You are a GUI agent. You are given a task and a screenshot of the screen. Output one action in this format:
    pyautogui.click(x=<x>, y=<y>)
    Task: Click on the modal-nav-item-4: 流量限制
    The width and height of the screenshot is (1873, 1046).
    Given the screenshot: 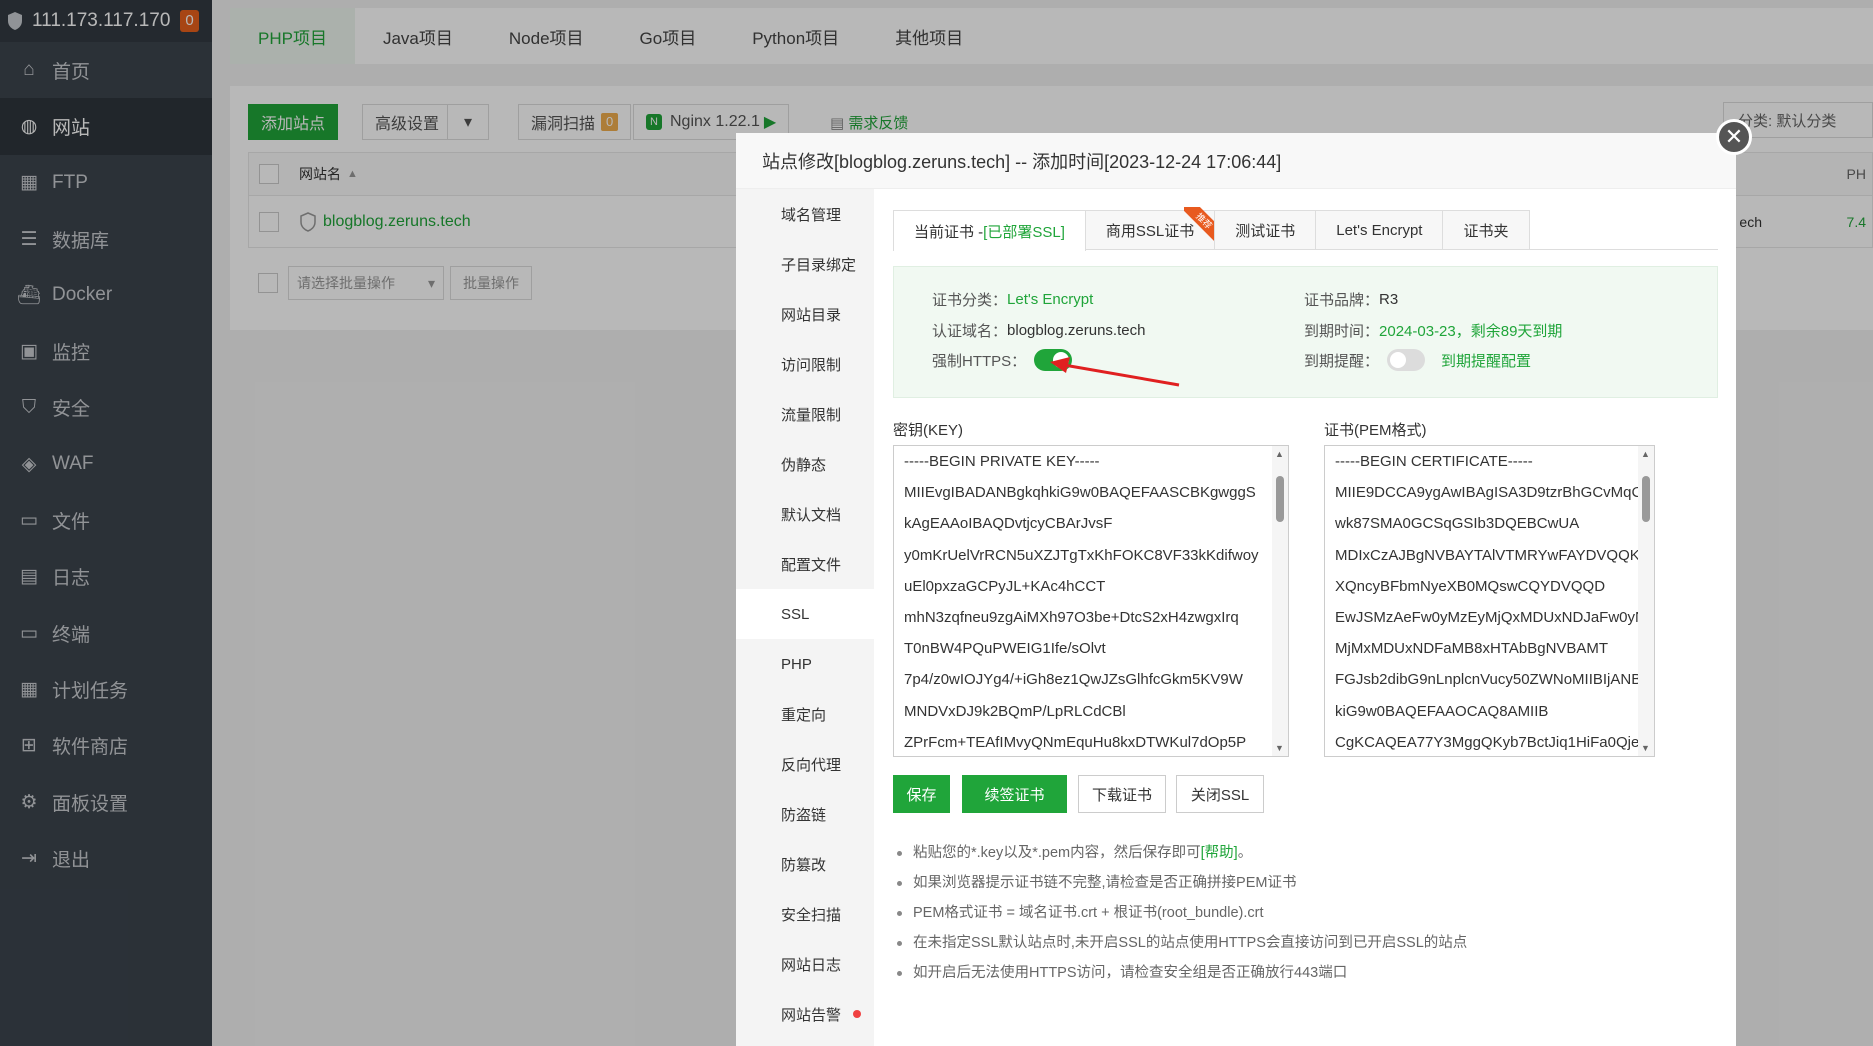 What is the action you would take?
    pyautogui.click(x=805, y=414)
    